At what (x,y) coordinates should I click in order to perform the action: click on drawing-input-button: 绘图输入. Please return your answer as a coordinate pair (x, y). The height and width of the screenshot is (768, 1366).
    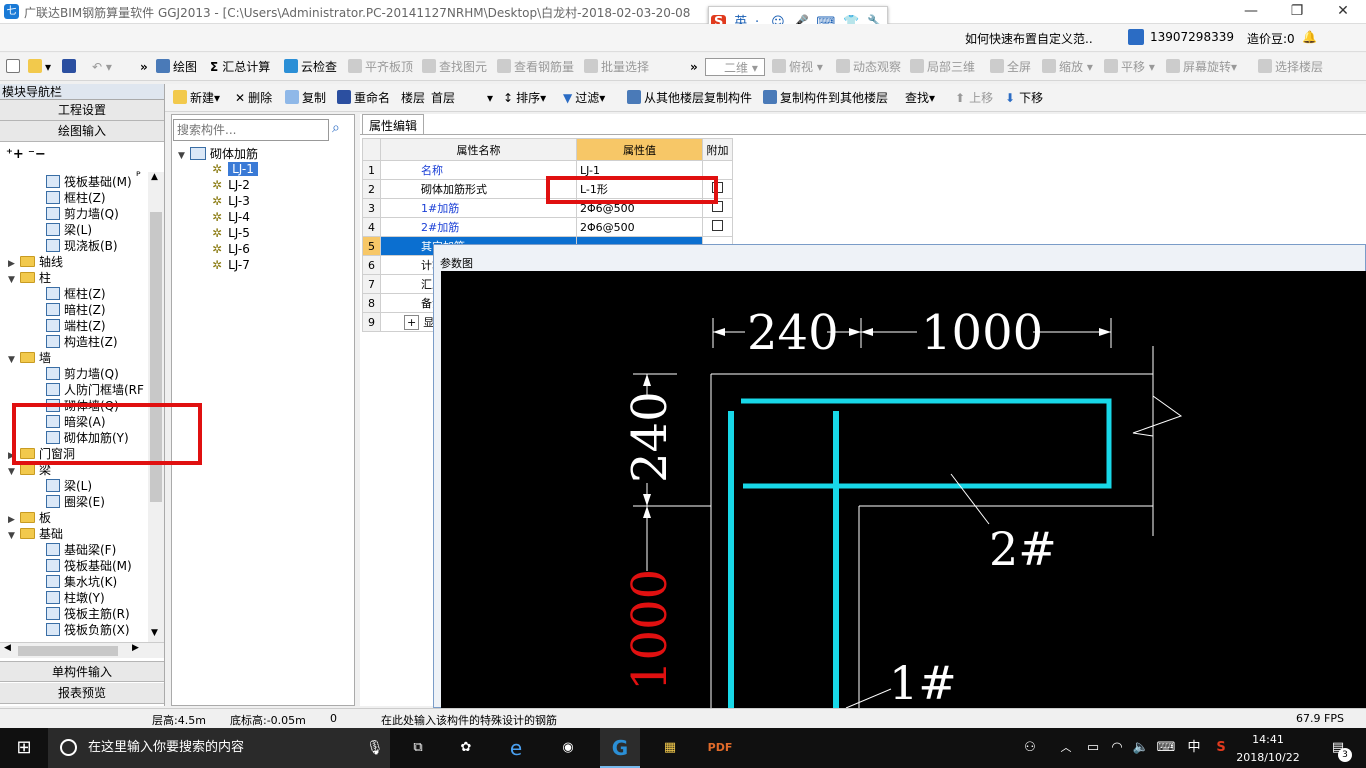
    Looking at the image, I should click on (82, 131).